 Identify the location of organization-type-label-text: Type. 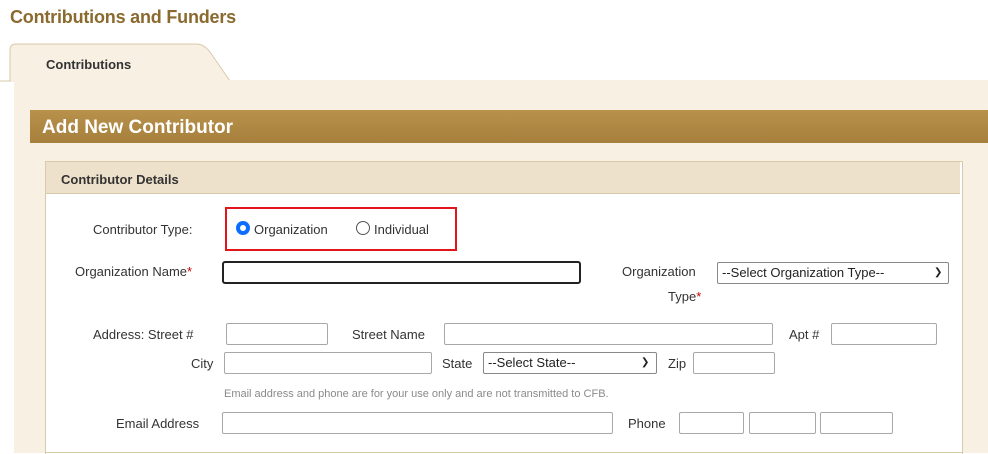
(682, 296).